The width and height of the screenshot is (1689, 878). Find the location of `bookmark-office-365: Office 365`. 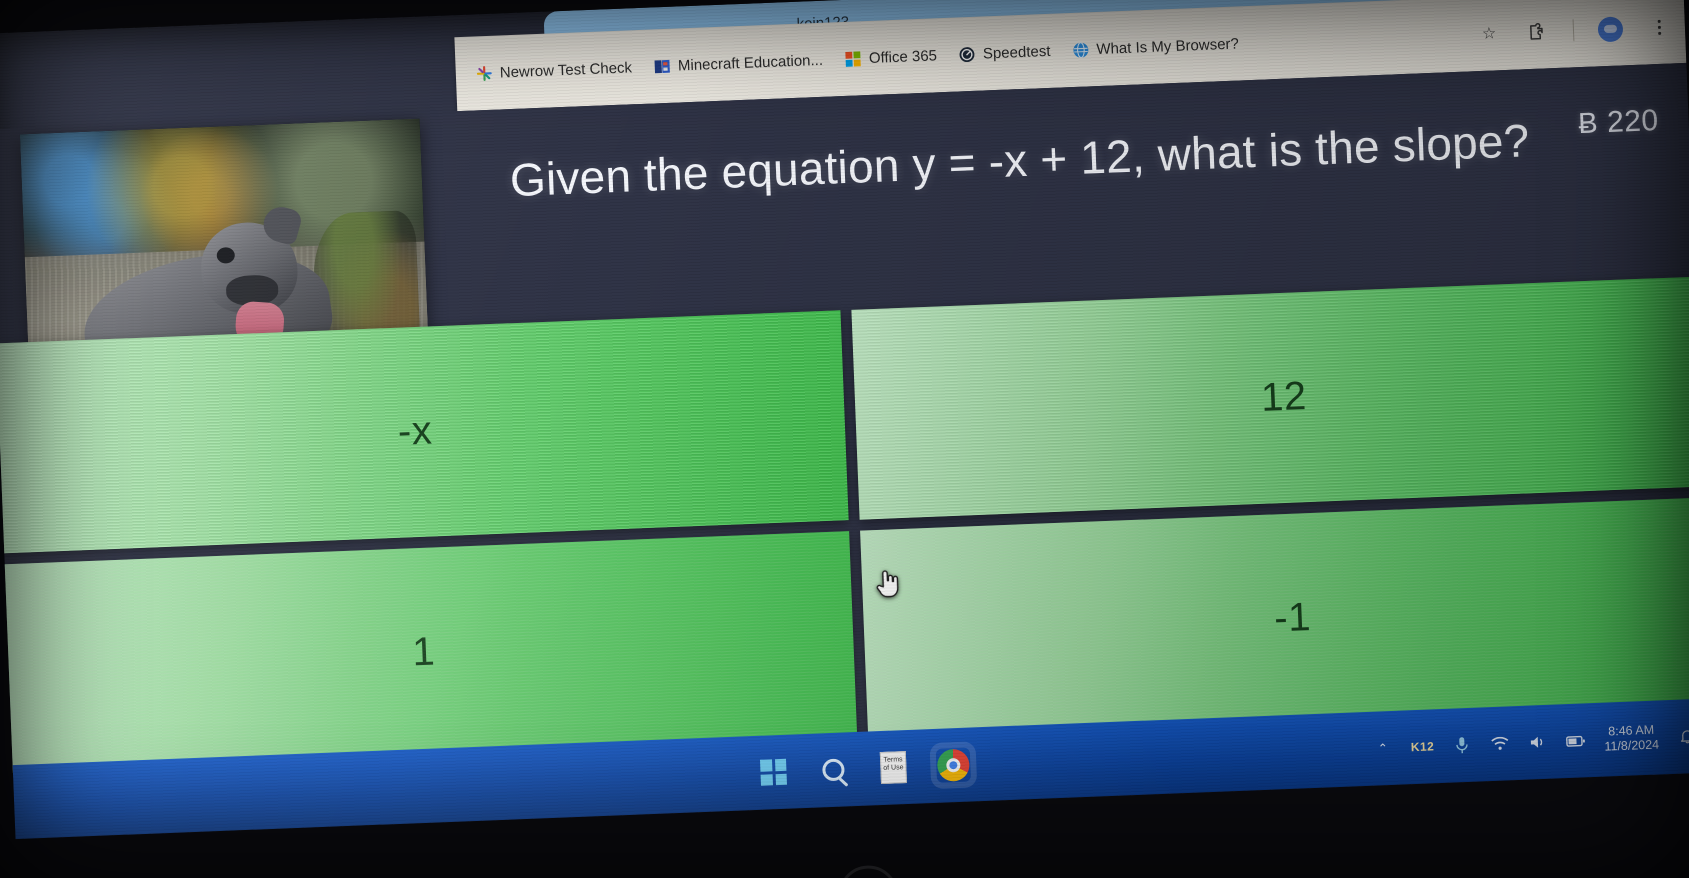

bookmark-office-365: Office 365 is located at coordinates (891, 57).